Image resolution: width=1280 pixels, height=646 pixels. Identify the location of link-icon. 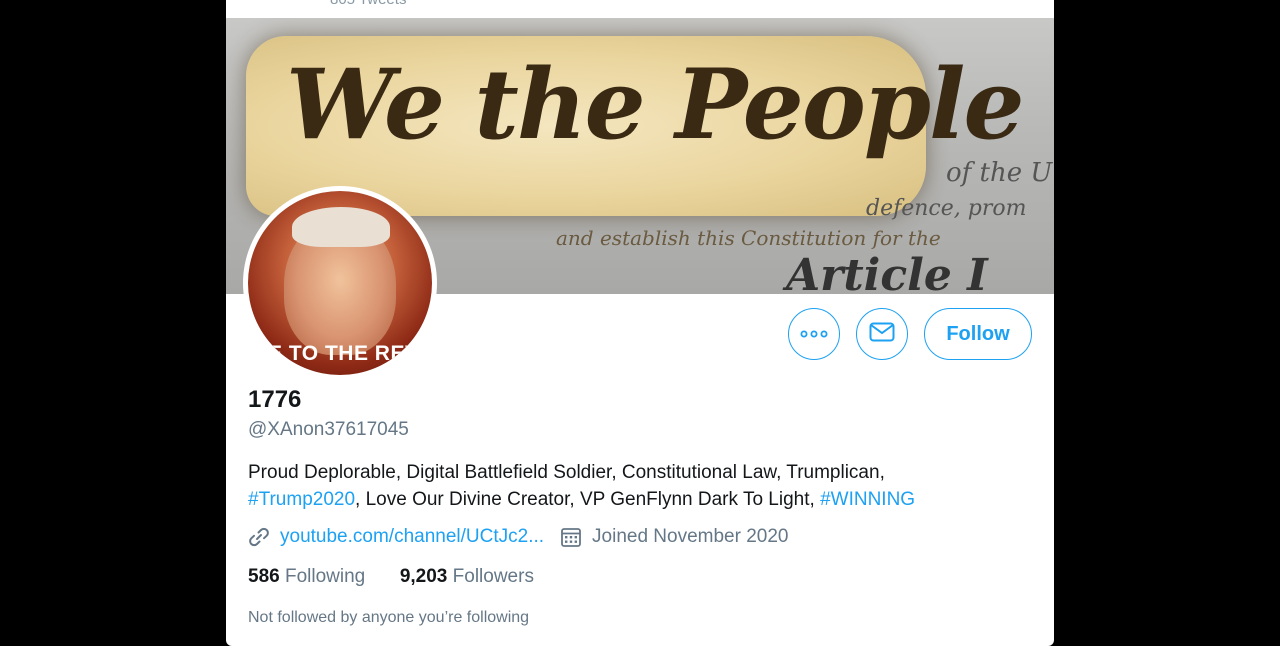
(259, 537).